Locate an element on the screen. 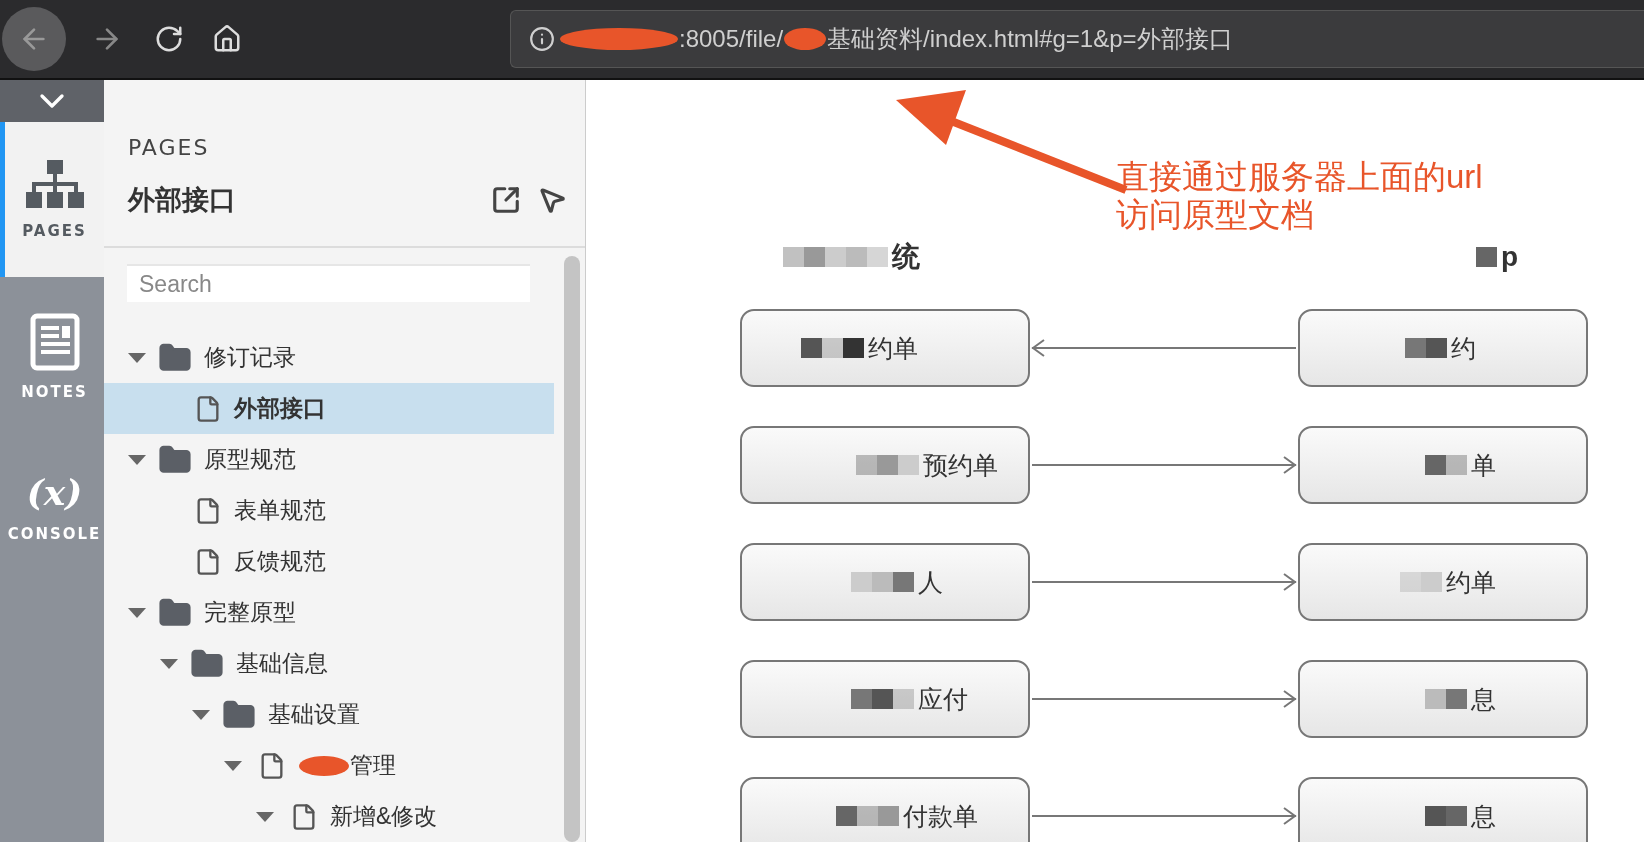 The height and width of the screenshot is (842, 1644). node-label: 预约单 is located at coordinates (960, 465).